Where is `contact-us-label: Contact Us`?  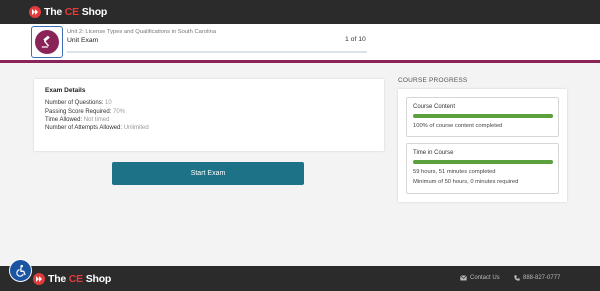 contact-us-label: Contact Us is located at coordinates (485, 278).